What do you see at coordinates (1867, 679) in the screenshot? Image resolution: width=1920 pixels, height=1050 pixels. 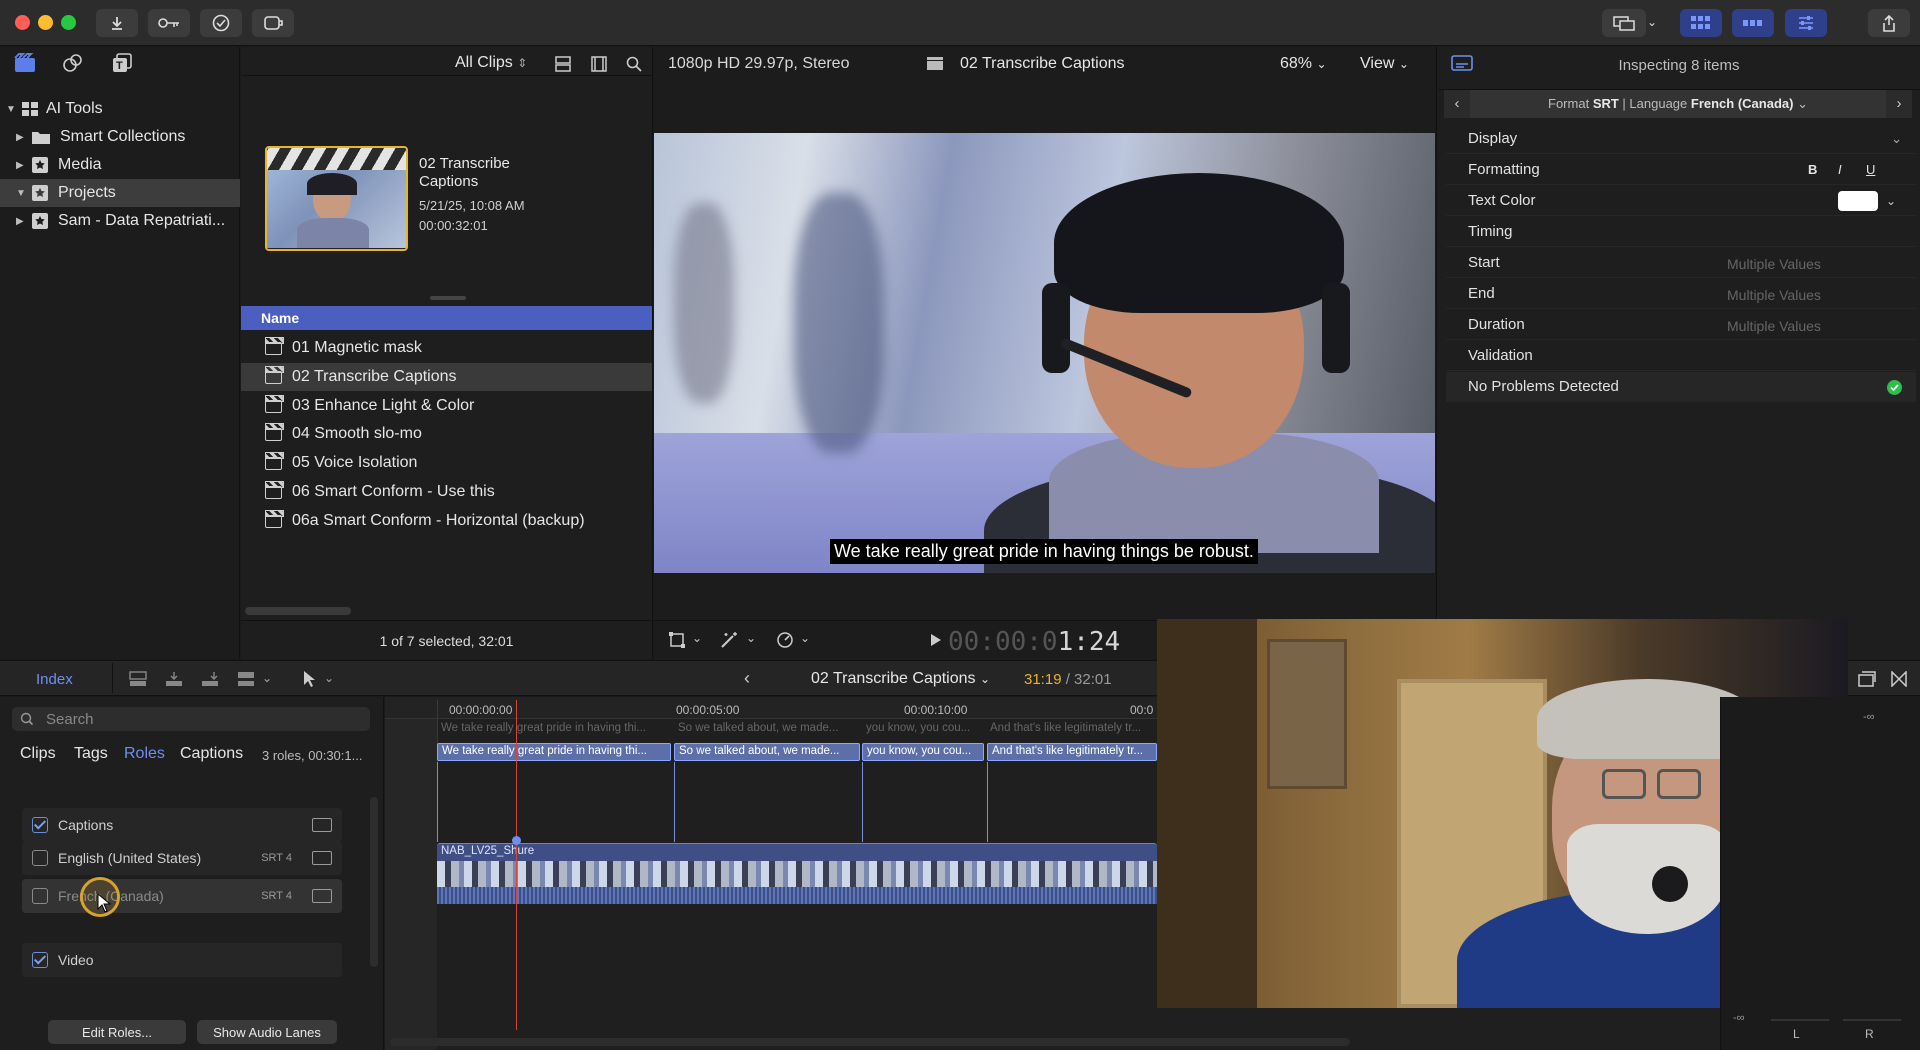 I see `clip-appearance-icon` at bounding box center [1867, 679].